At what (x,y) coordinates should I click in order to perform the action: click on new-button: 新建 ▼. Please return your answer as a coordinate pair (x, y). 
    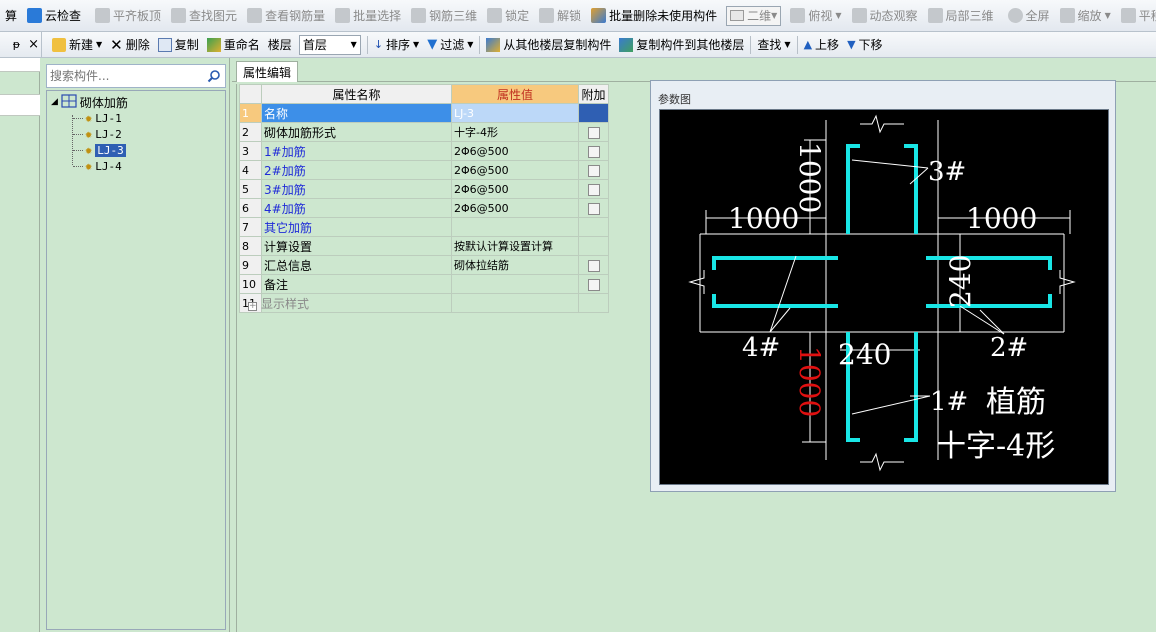
    Looking at the image, I should click on (77, 44).